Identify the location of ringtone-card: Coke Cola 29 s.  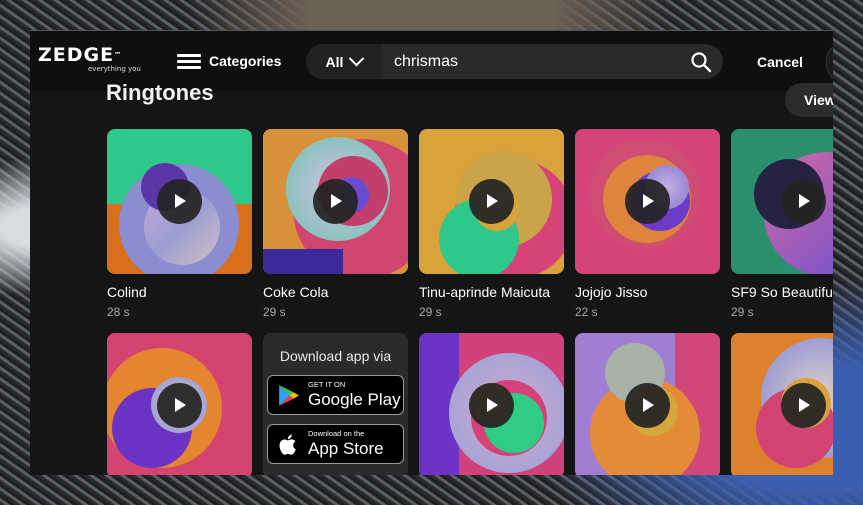
(335, 224).